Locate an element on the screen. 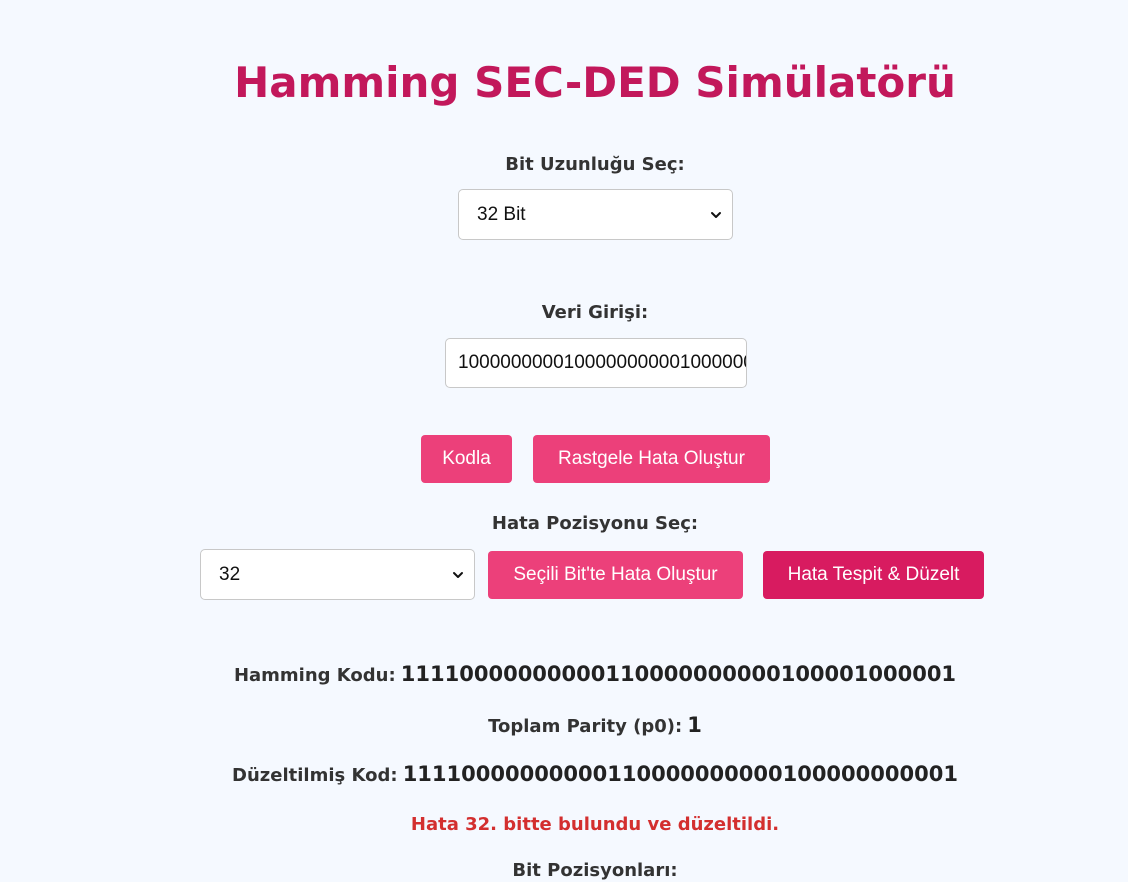 This screenshot has height=882, width=1128. data-input-label: Veri Girişi: is located at coordinates (595, 312).